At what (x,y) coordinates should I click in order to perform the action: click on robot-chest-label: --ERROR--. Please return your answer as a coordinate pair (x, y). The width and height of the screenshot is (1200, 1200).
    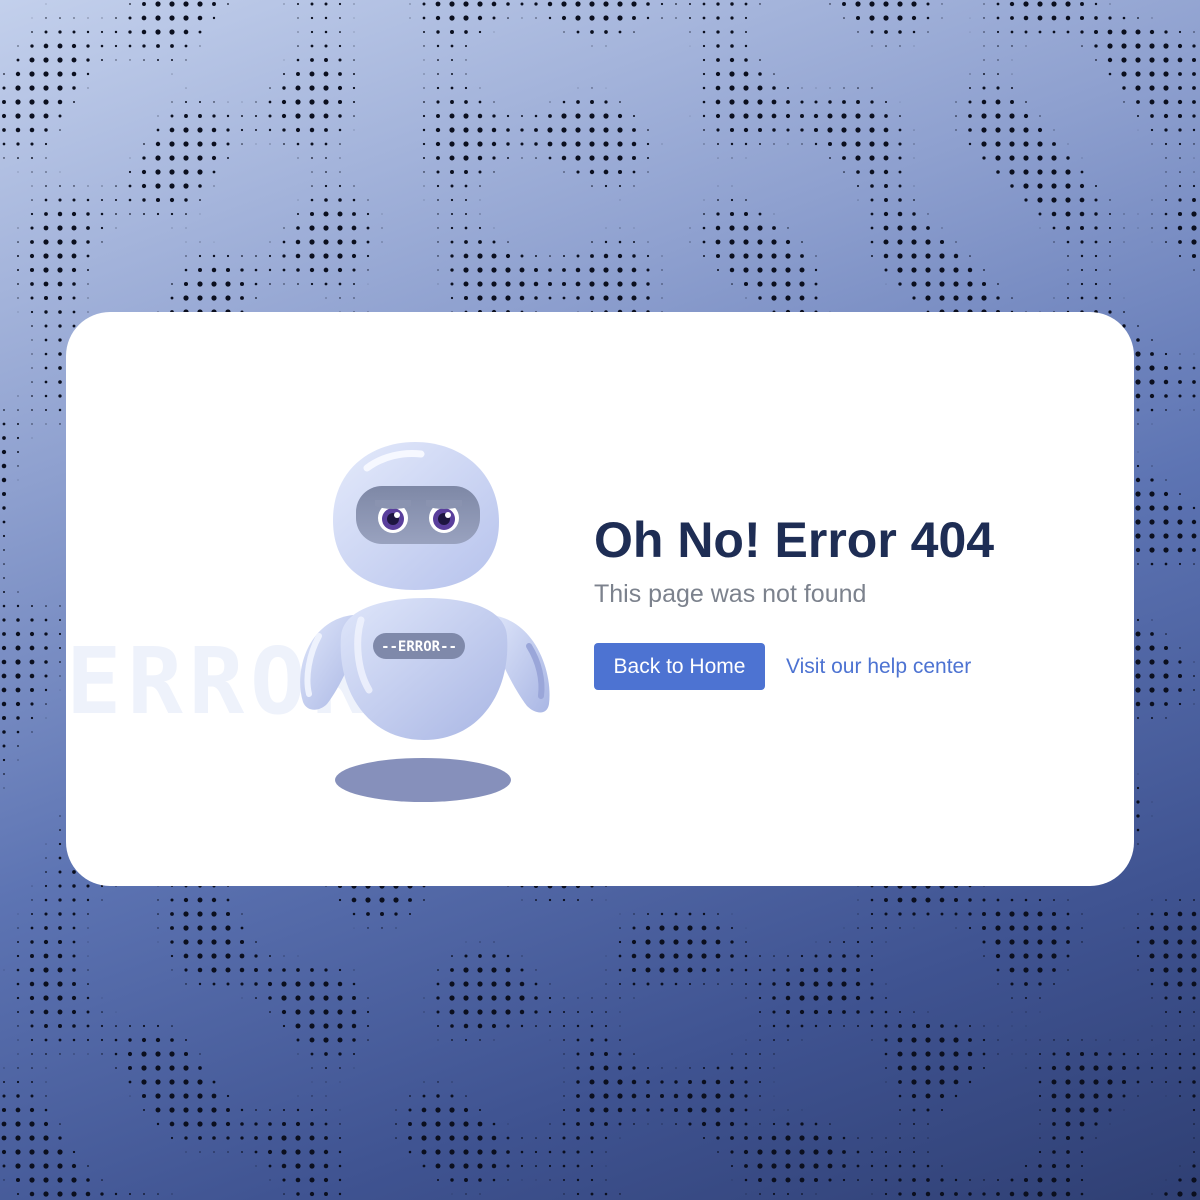
    Looking at the image, I should click on (419, 647).